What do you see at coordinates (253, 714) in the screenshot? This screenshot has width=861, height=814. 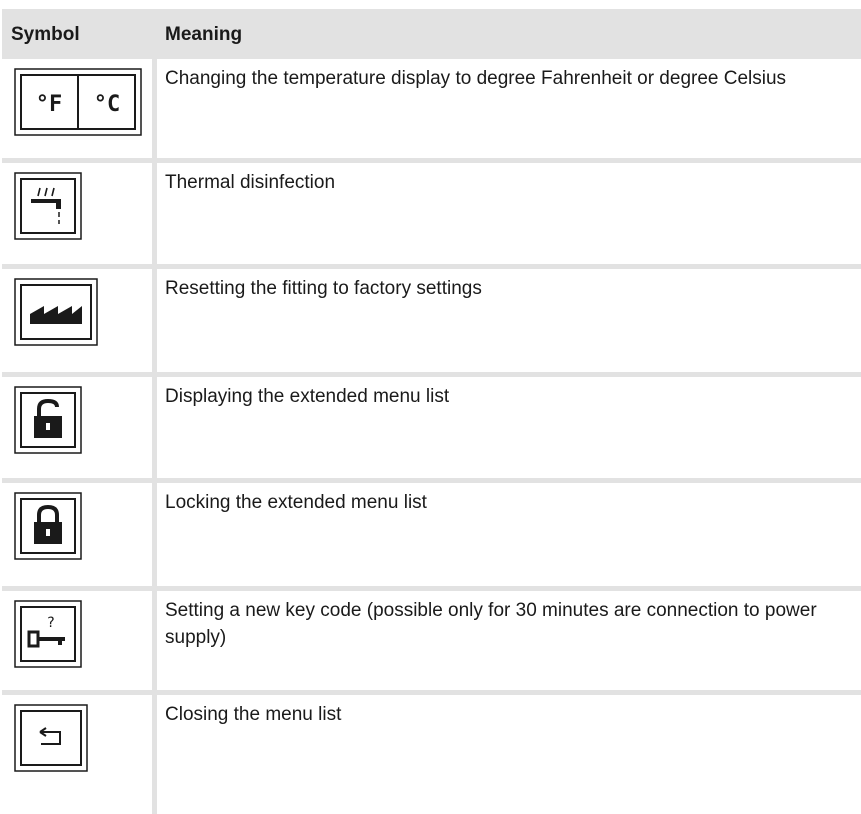 I see `meaning-text: Closing the menu list` at bounding box center [253, 714].